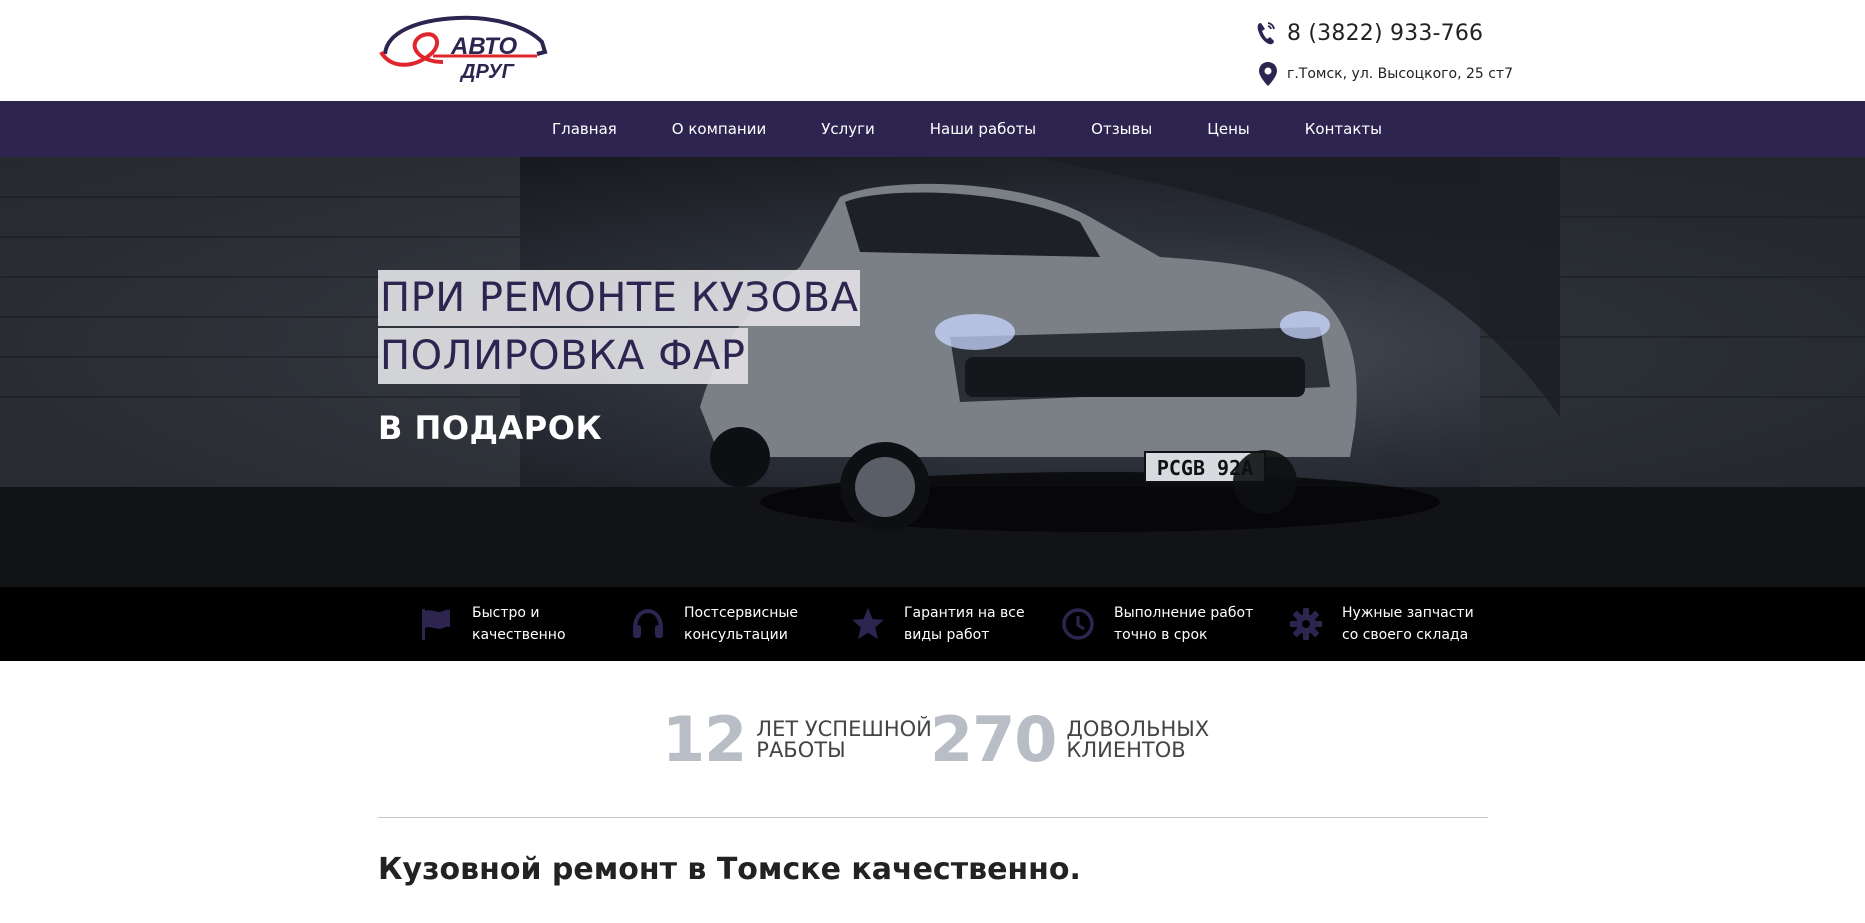 Image resolution: width=1865 pixels, height=923 pixels. I want to click on logo-text-top: АВТО, so click(483, 46).